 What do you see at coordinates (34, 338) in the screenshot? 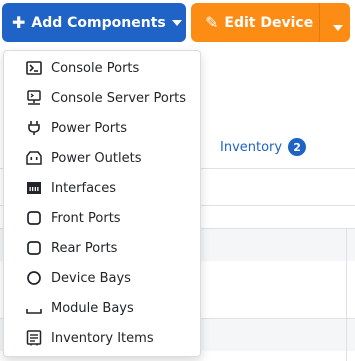
I see `list-box-icon` at bounding box center [34, 338].